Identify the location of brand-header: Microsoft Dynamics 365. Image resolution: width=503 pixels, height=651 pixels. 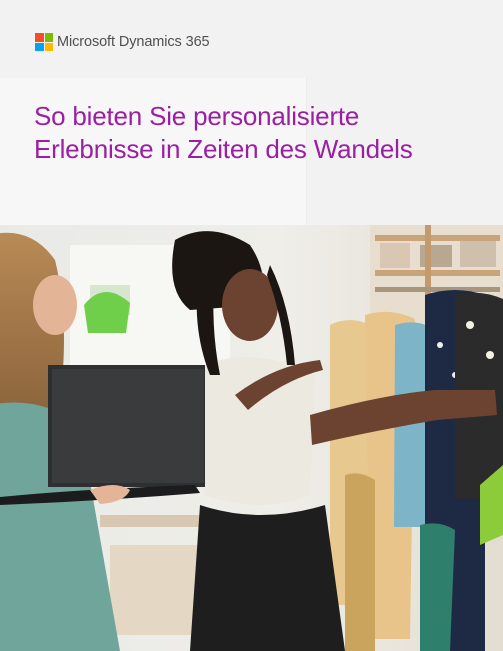
(122, 42).